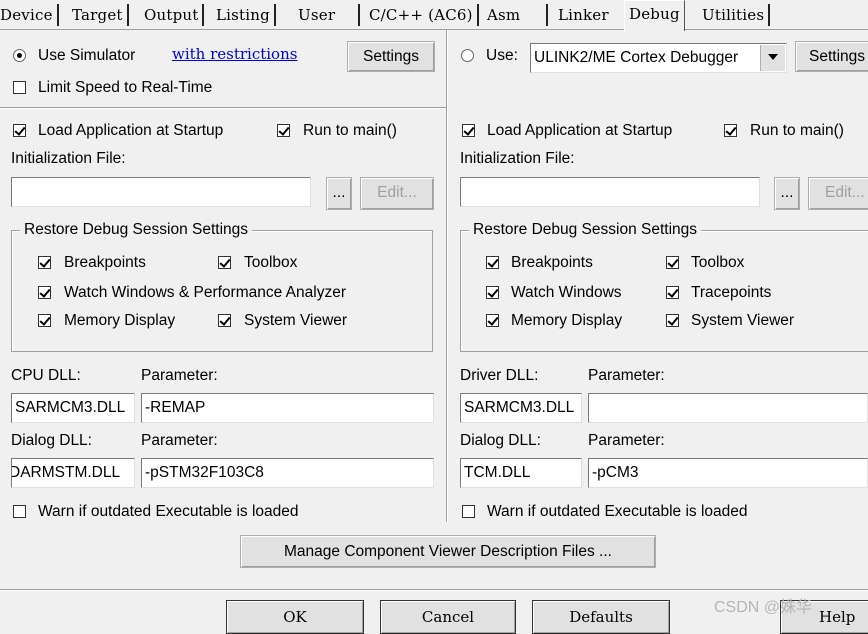  I want to click on debugger-select-value: ULINK2/ME Cortex Debugger, so click(636, 57).